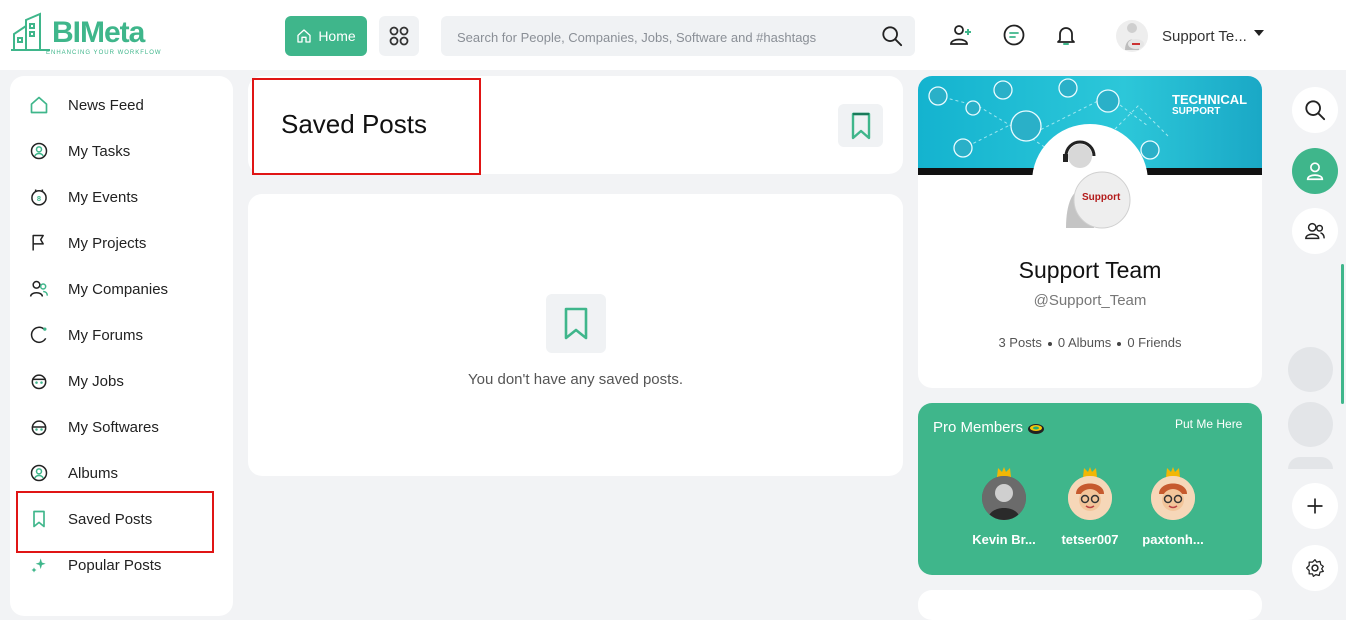 The width and height of the screenshot is (1346, 620). I want to click on sidebar-item-label: My Projects, so click(107, 243).